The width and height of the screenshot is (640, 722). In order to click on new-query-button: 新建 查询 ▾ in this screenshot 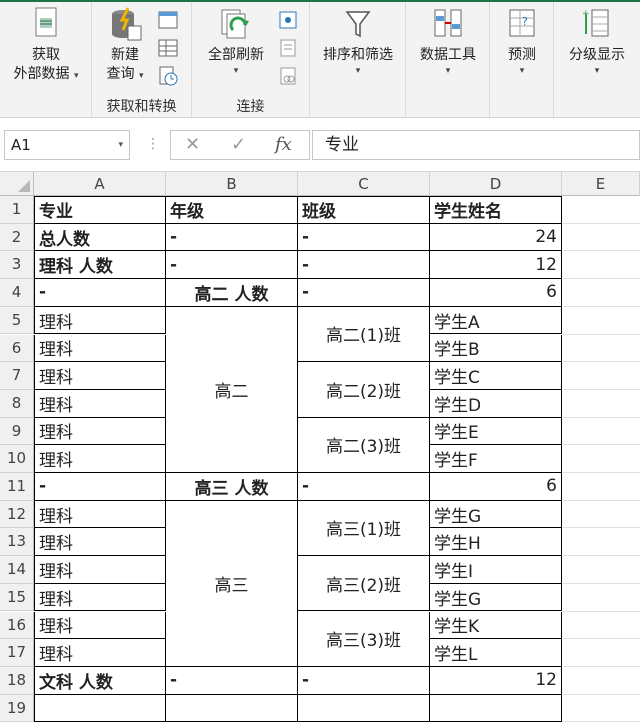, I will do `click(125, 46)`.